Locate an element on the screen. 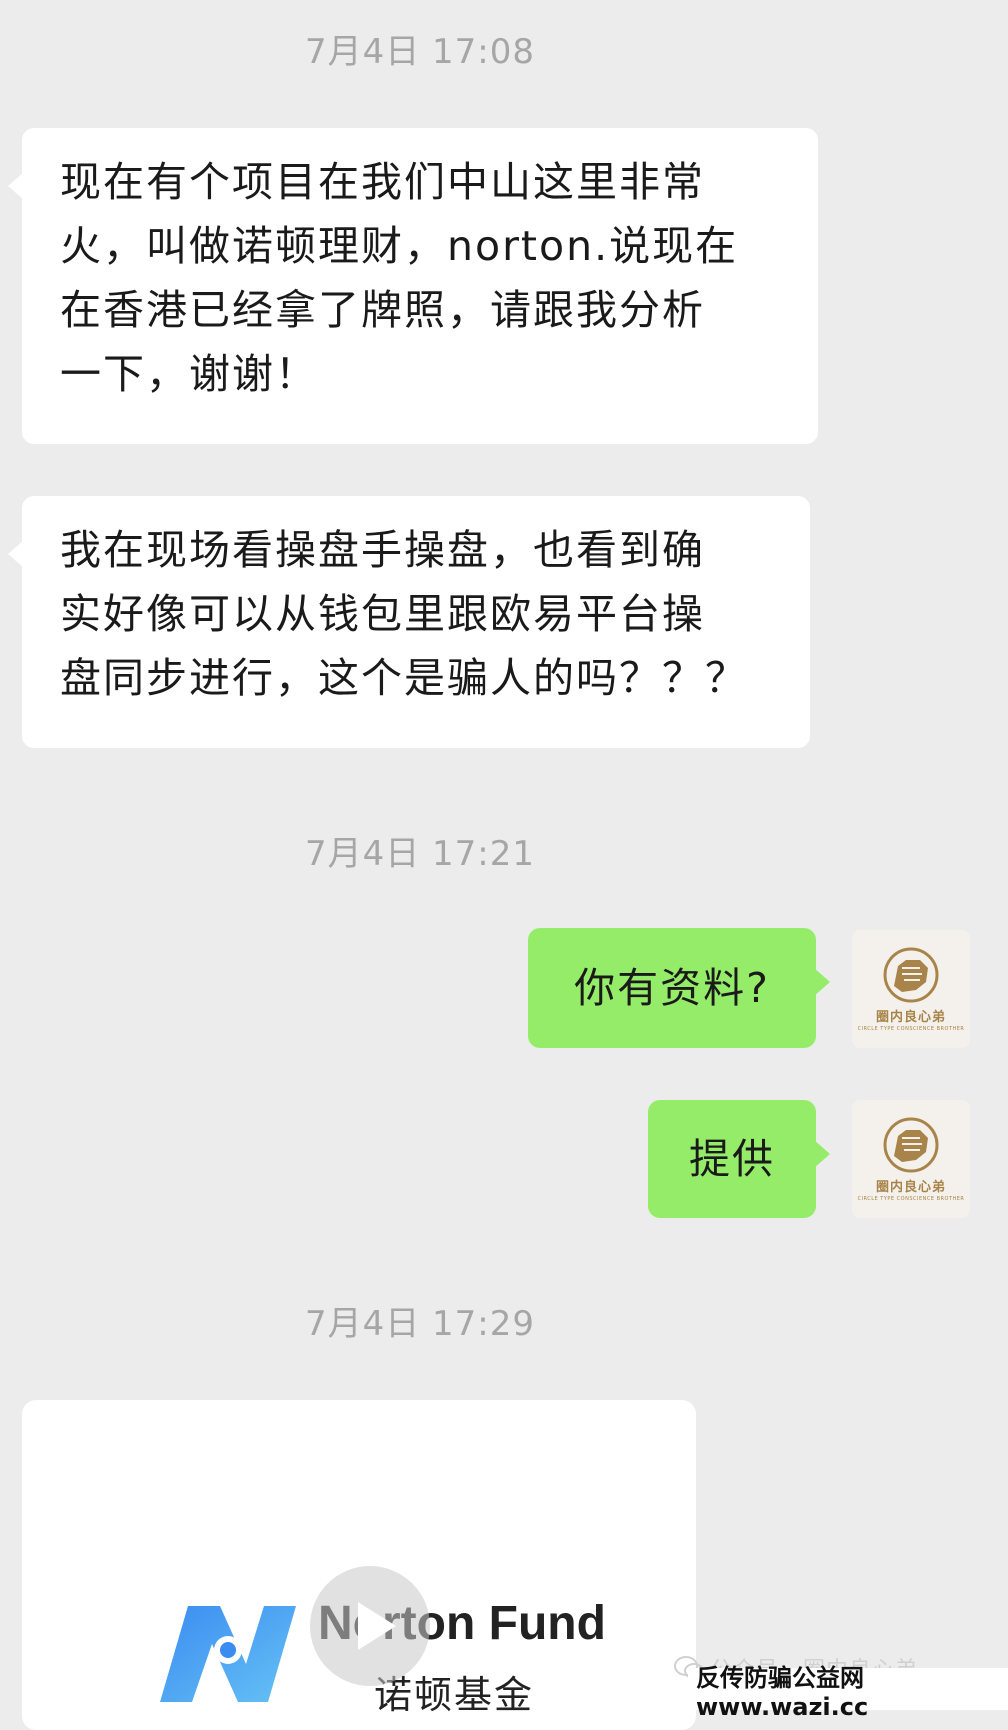 This screenshot has width=1008, height=1730. message-line: 我在现场看操盘手操盘，也看到确 is located at coordinates (382, 550).